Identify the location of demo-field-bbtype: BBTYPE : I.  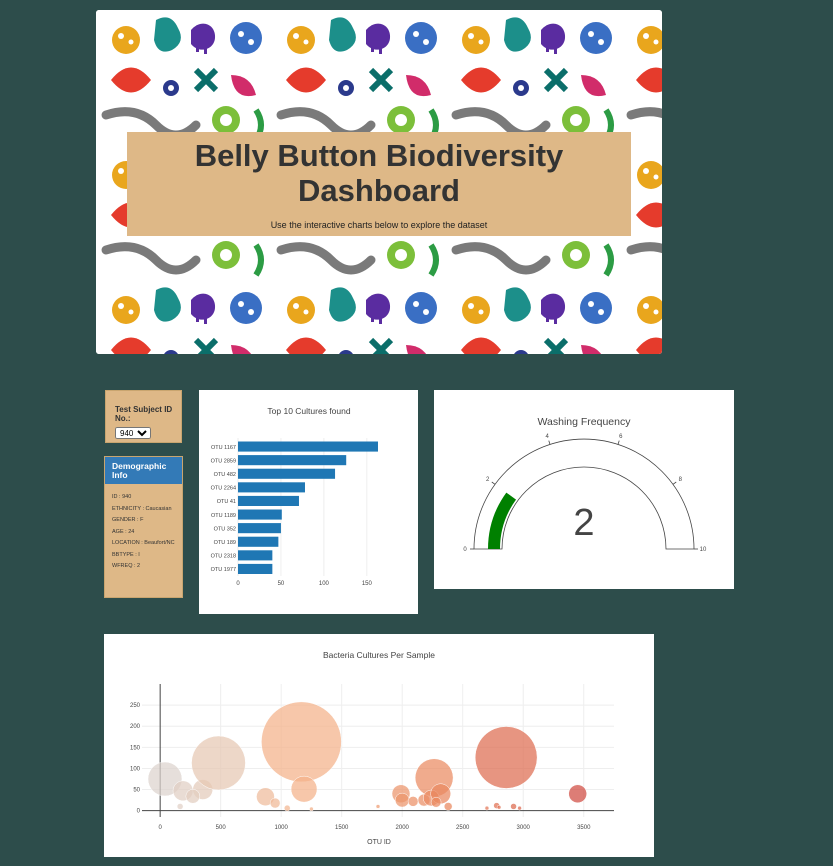
(126, 554).